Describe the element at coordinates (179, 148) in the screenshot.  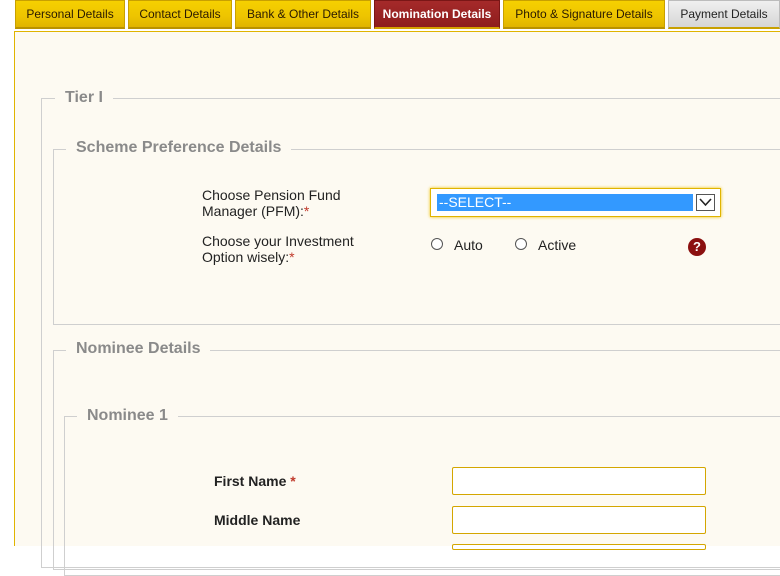
I see `scheme-legend: Scheme Preference Details` at that location.